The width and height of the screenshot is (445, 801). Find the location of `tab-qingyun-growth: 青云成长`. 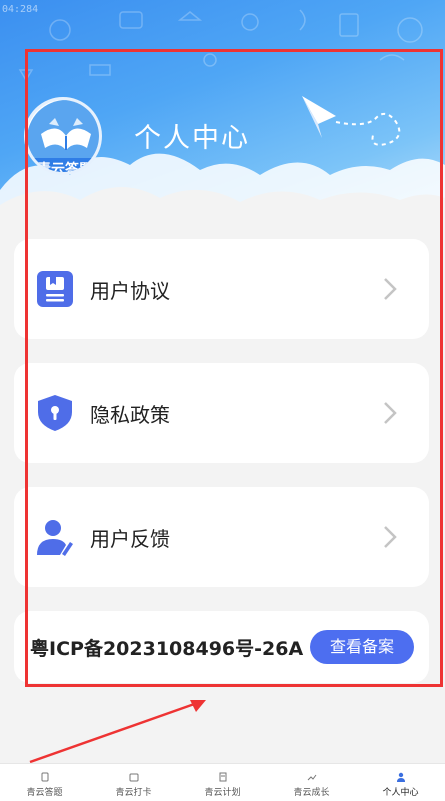

tab-qingyun-growth: 青云成长 is located at coordinates (311, 782).